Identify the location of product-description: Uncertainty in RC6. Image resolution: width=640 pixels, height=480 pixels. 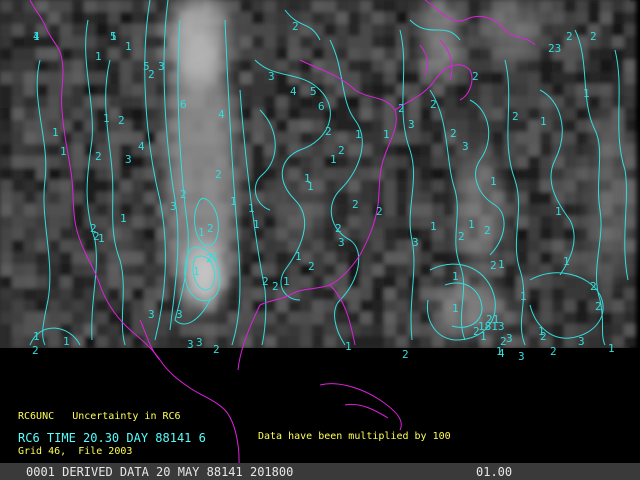
(126, 416).